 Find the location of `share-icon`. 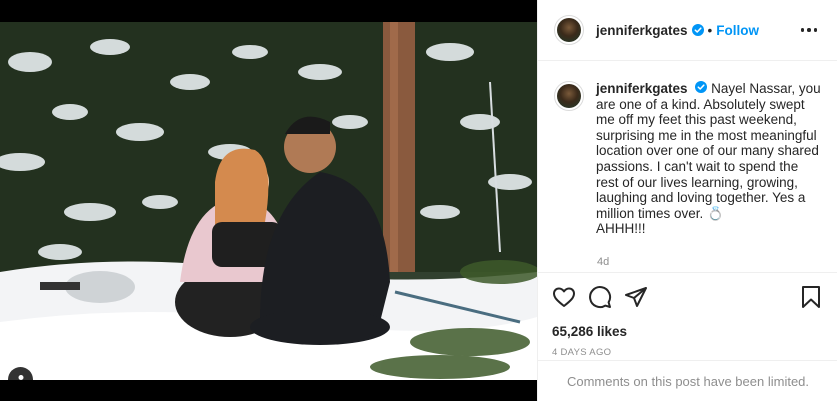

share-icon is located at coordinates (636, 297).